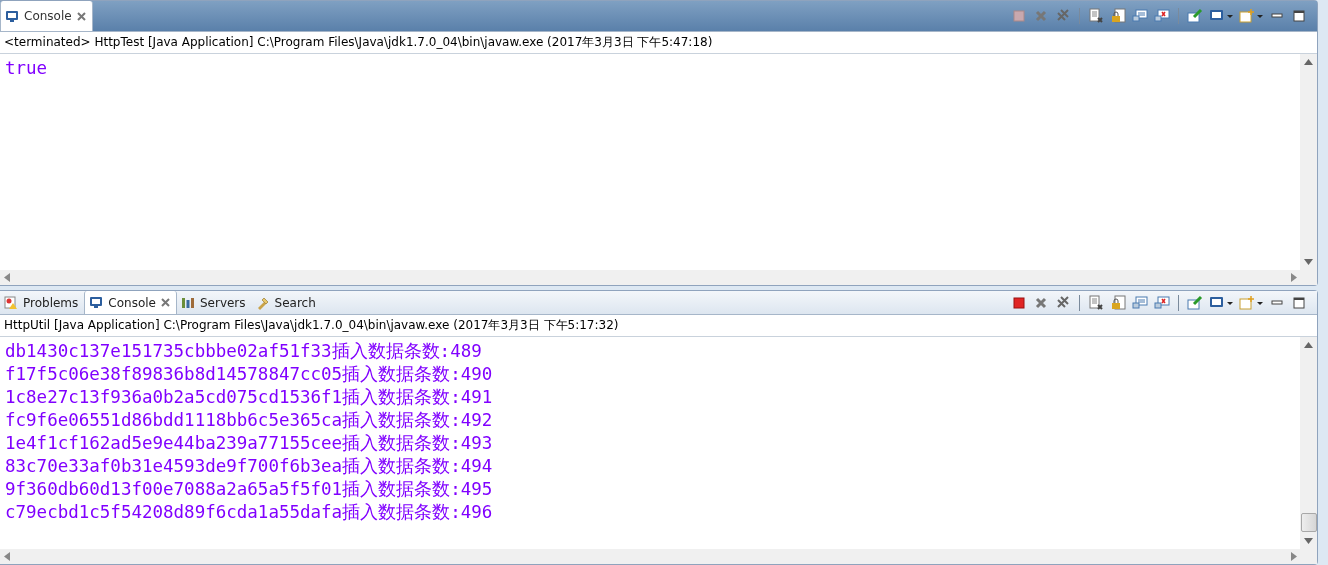 This screenshot has height=565, width=1328. Describe the element at coordinates (249, 420) in the screenshot. I see `console-line: fc9f6e06551d86bdd1118bb6c5e365ca插入数据条数:492` at that location.